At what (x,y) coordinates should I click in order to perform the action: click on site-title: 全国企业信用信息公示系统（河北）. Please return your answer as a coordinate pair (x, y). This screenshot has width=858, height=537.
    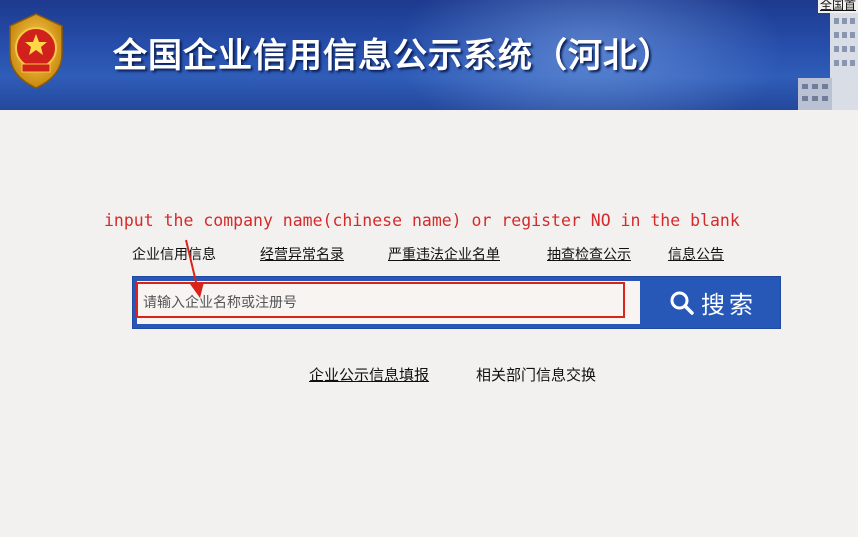
    Looking at the image, I should click on (393, 56).